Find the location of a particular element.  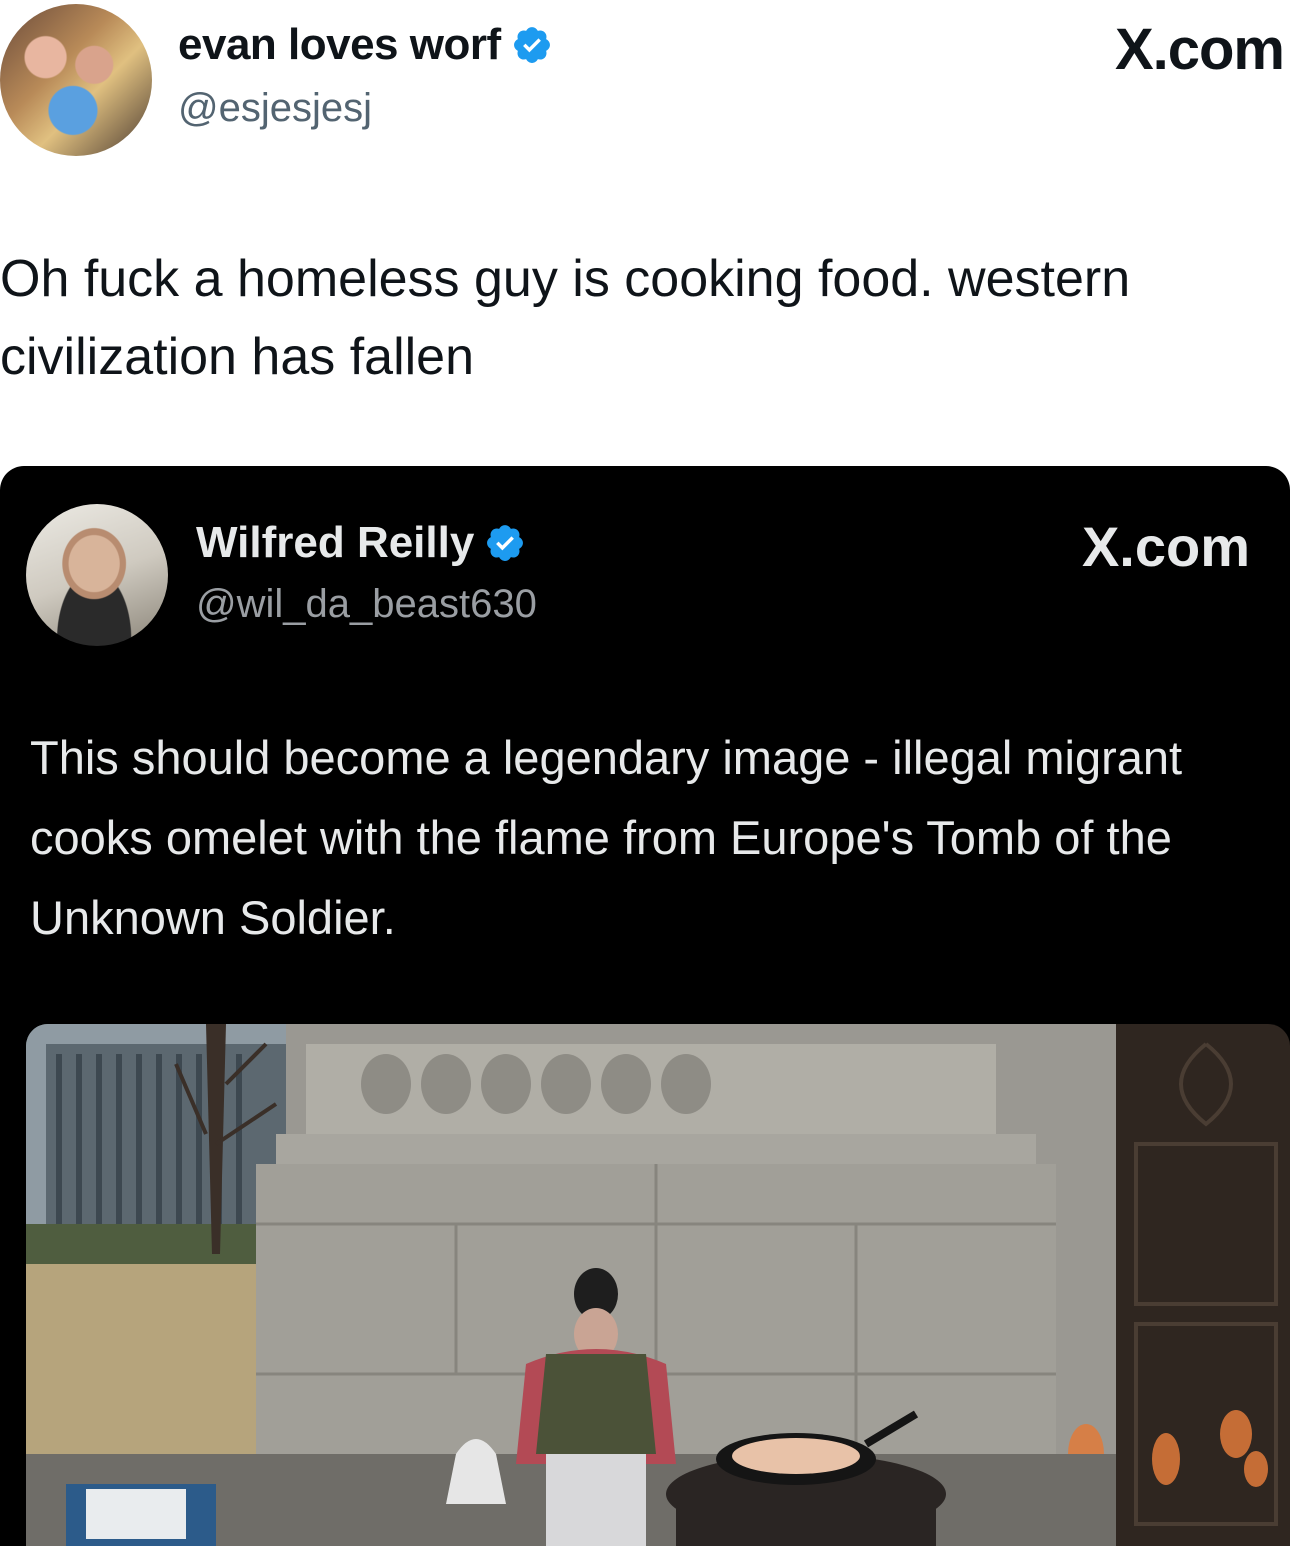

author-handle: @esjesjesj is located at coordinates (275, 108).